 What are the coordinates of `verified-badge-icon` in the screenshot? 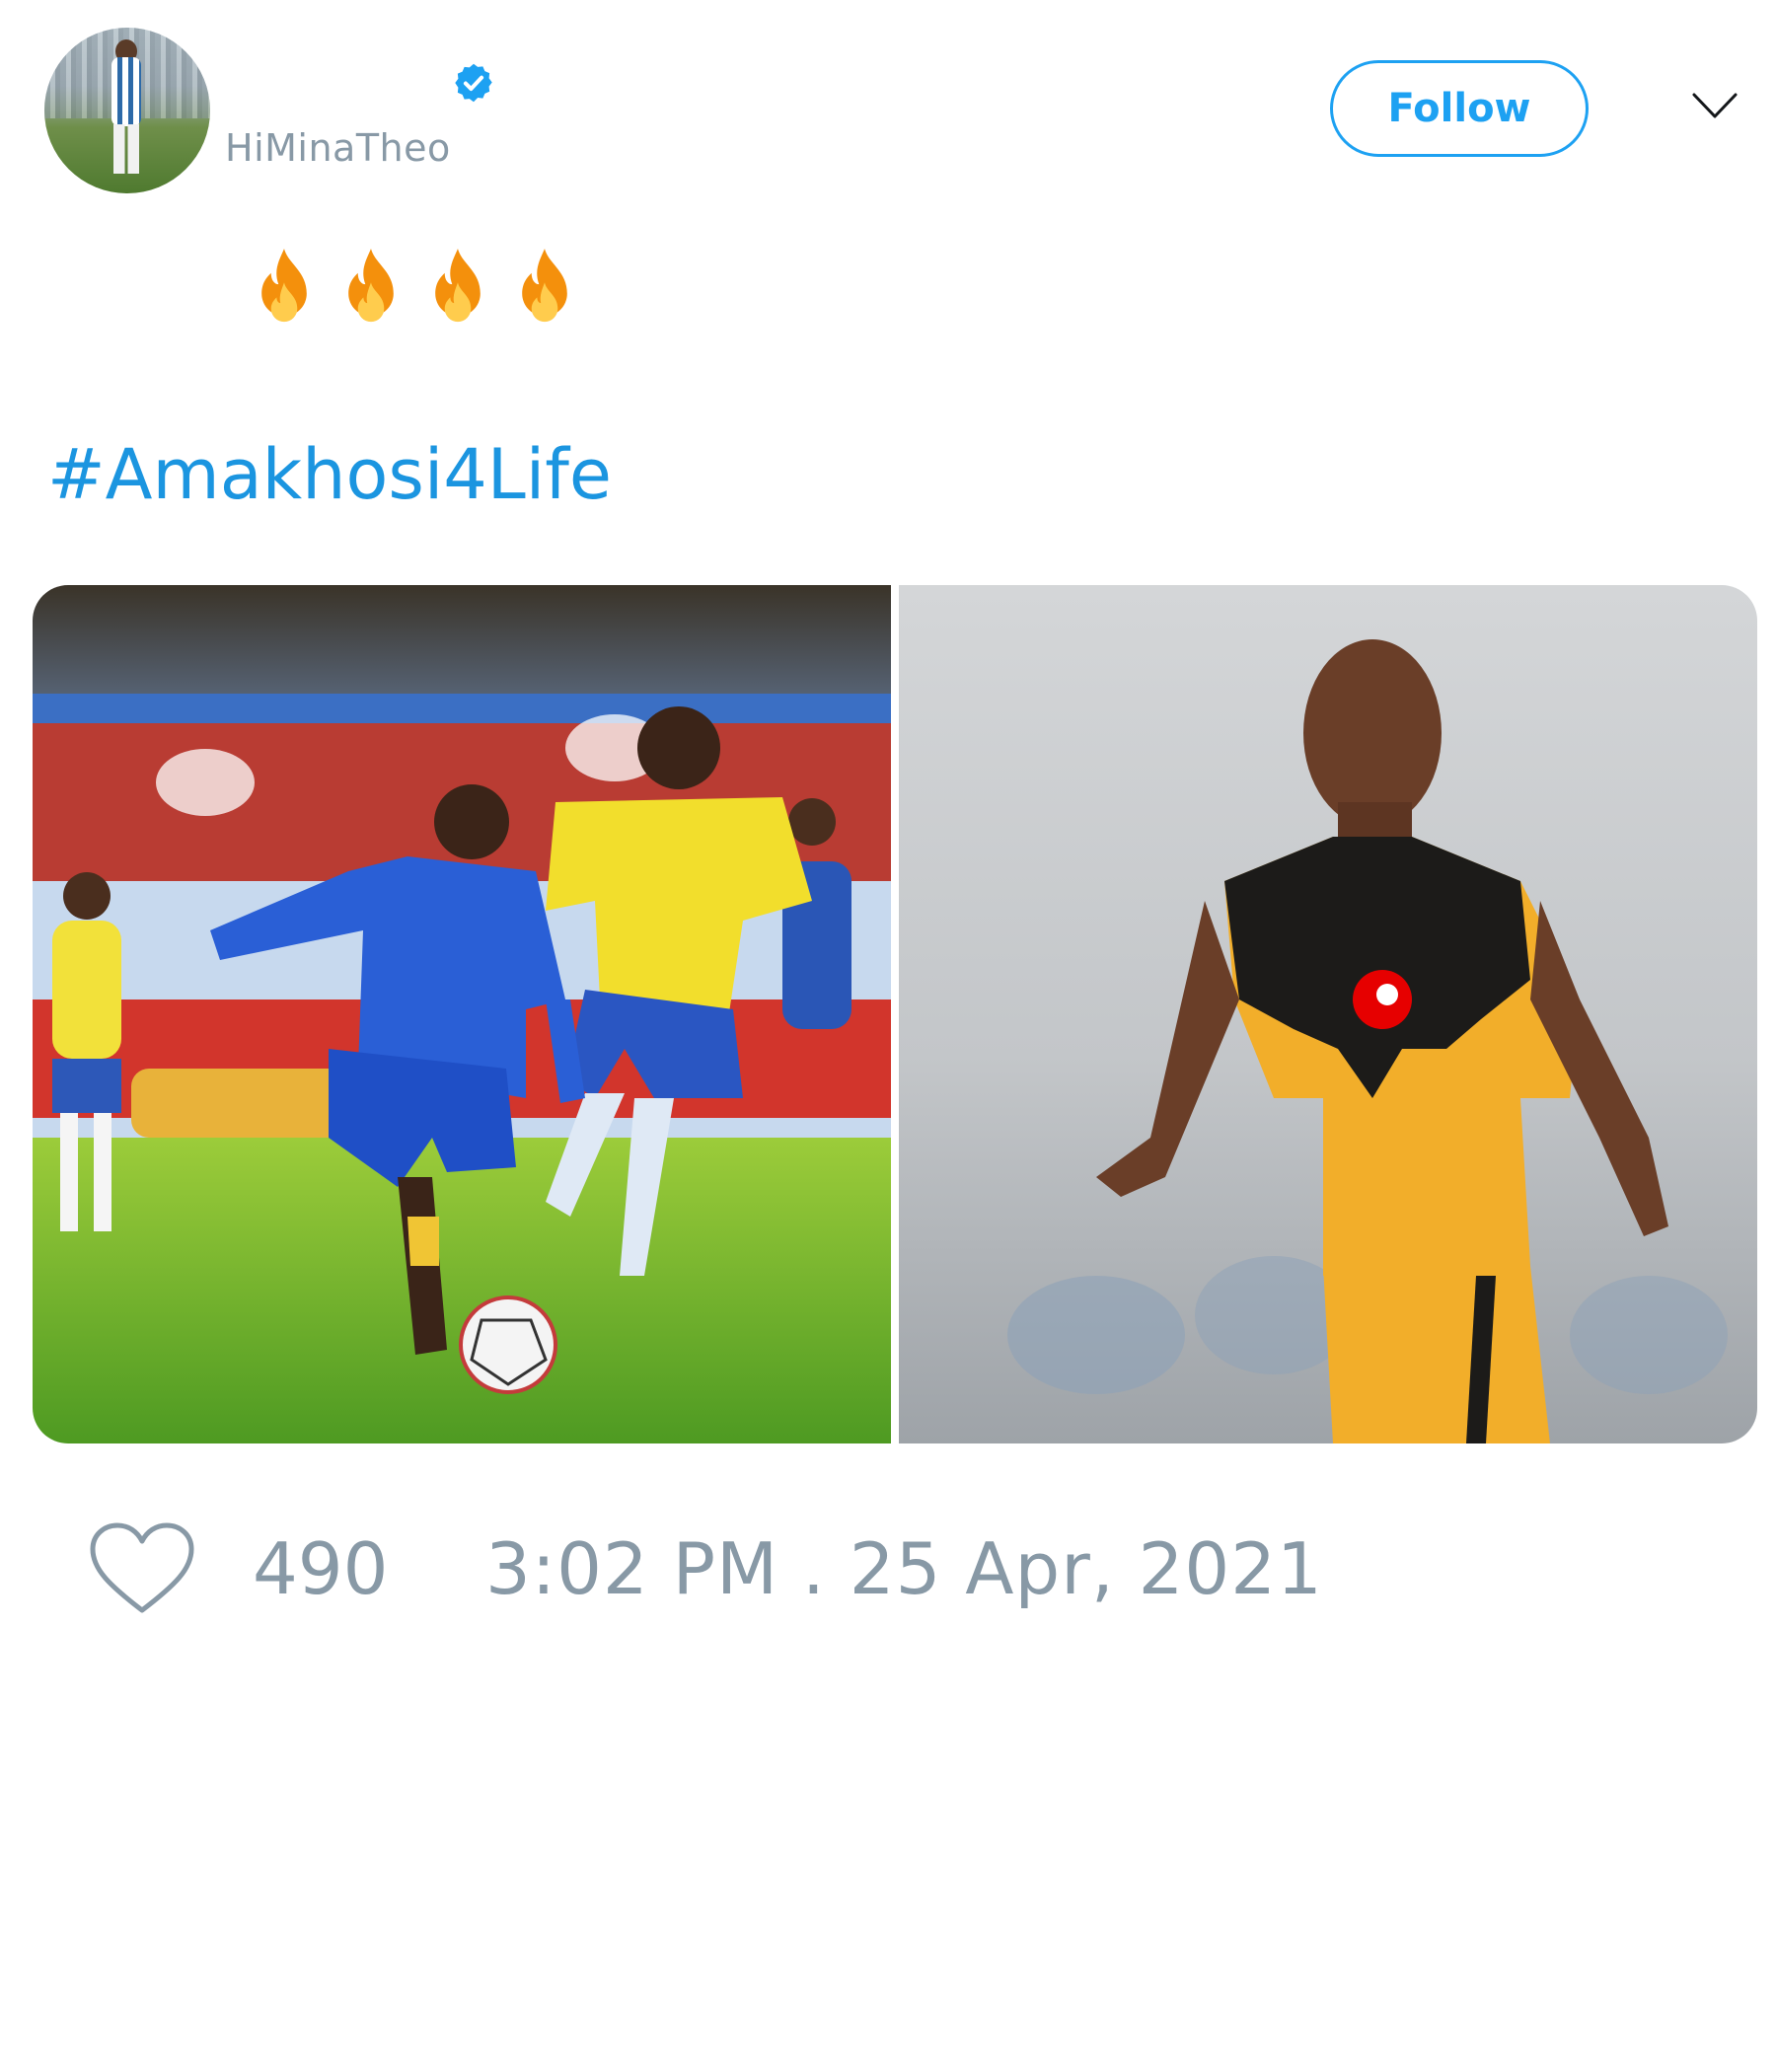 It's located at (474, 83).